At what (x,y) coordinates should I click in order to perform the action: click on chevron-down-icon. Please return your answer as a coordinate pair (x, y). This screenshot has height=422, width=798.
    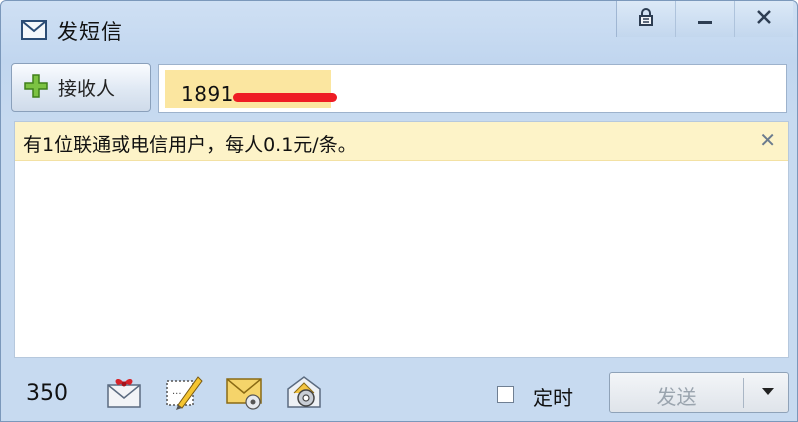
    Looking at the image, I should click on (768, 391).